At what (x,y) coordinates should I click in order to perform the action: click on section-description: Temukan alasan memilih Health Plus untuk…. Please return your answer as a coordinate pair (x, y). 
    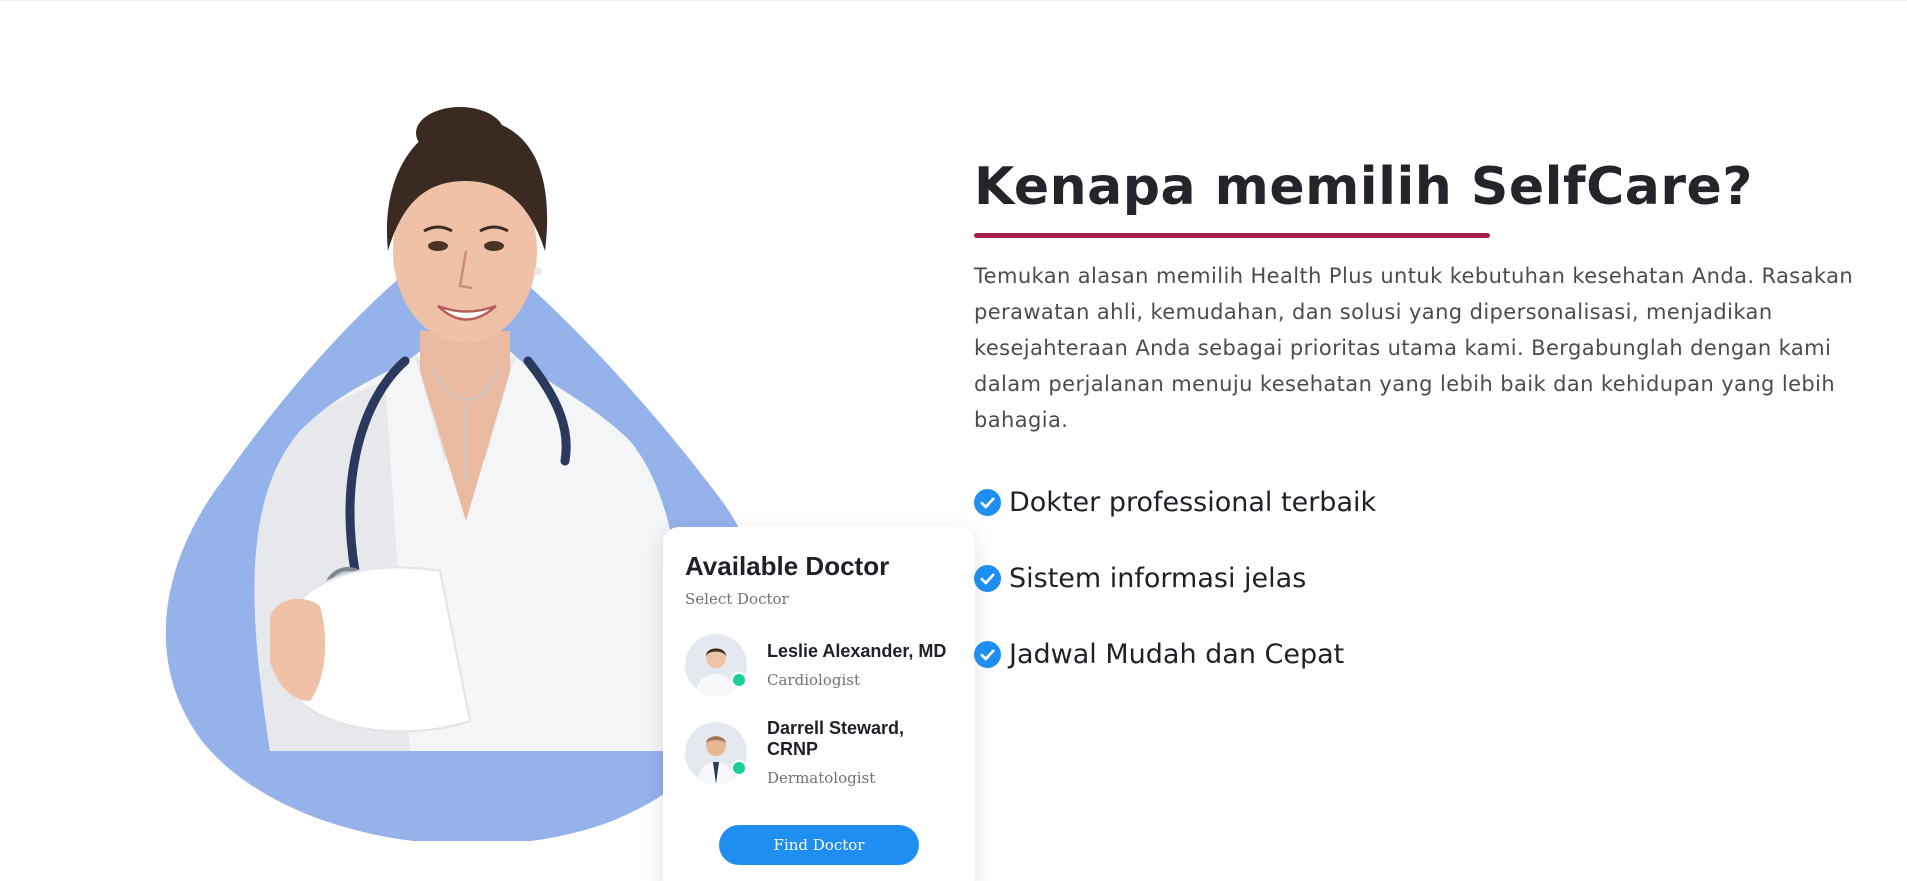
    Looking at the image, I should click on (1414, 348).